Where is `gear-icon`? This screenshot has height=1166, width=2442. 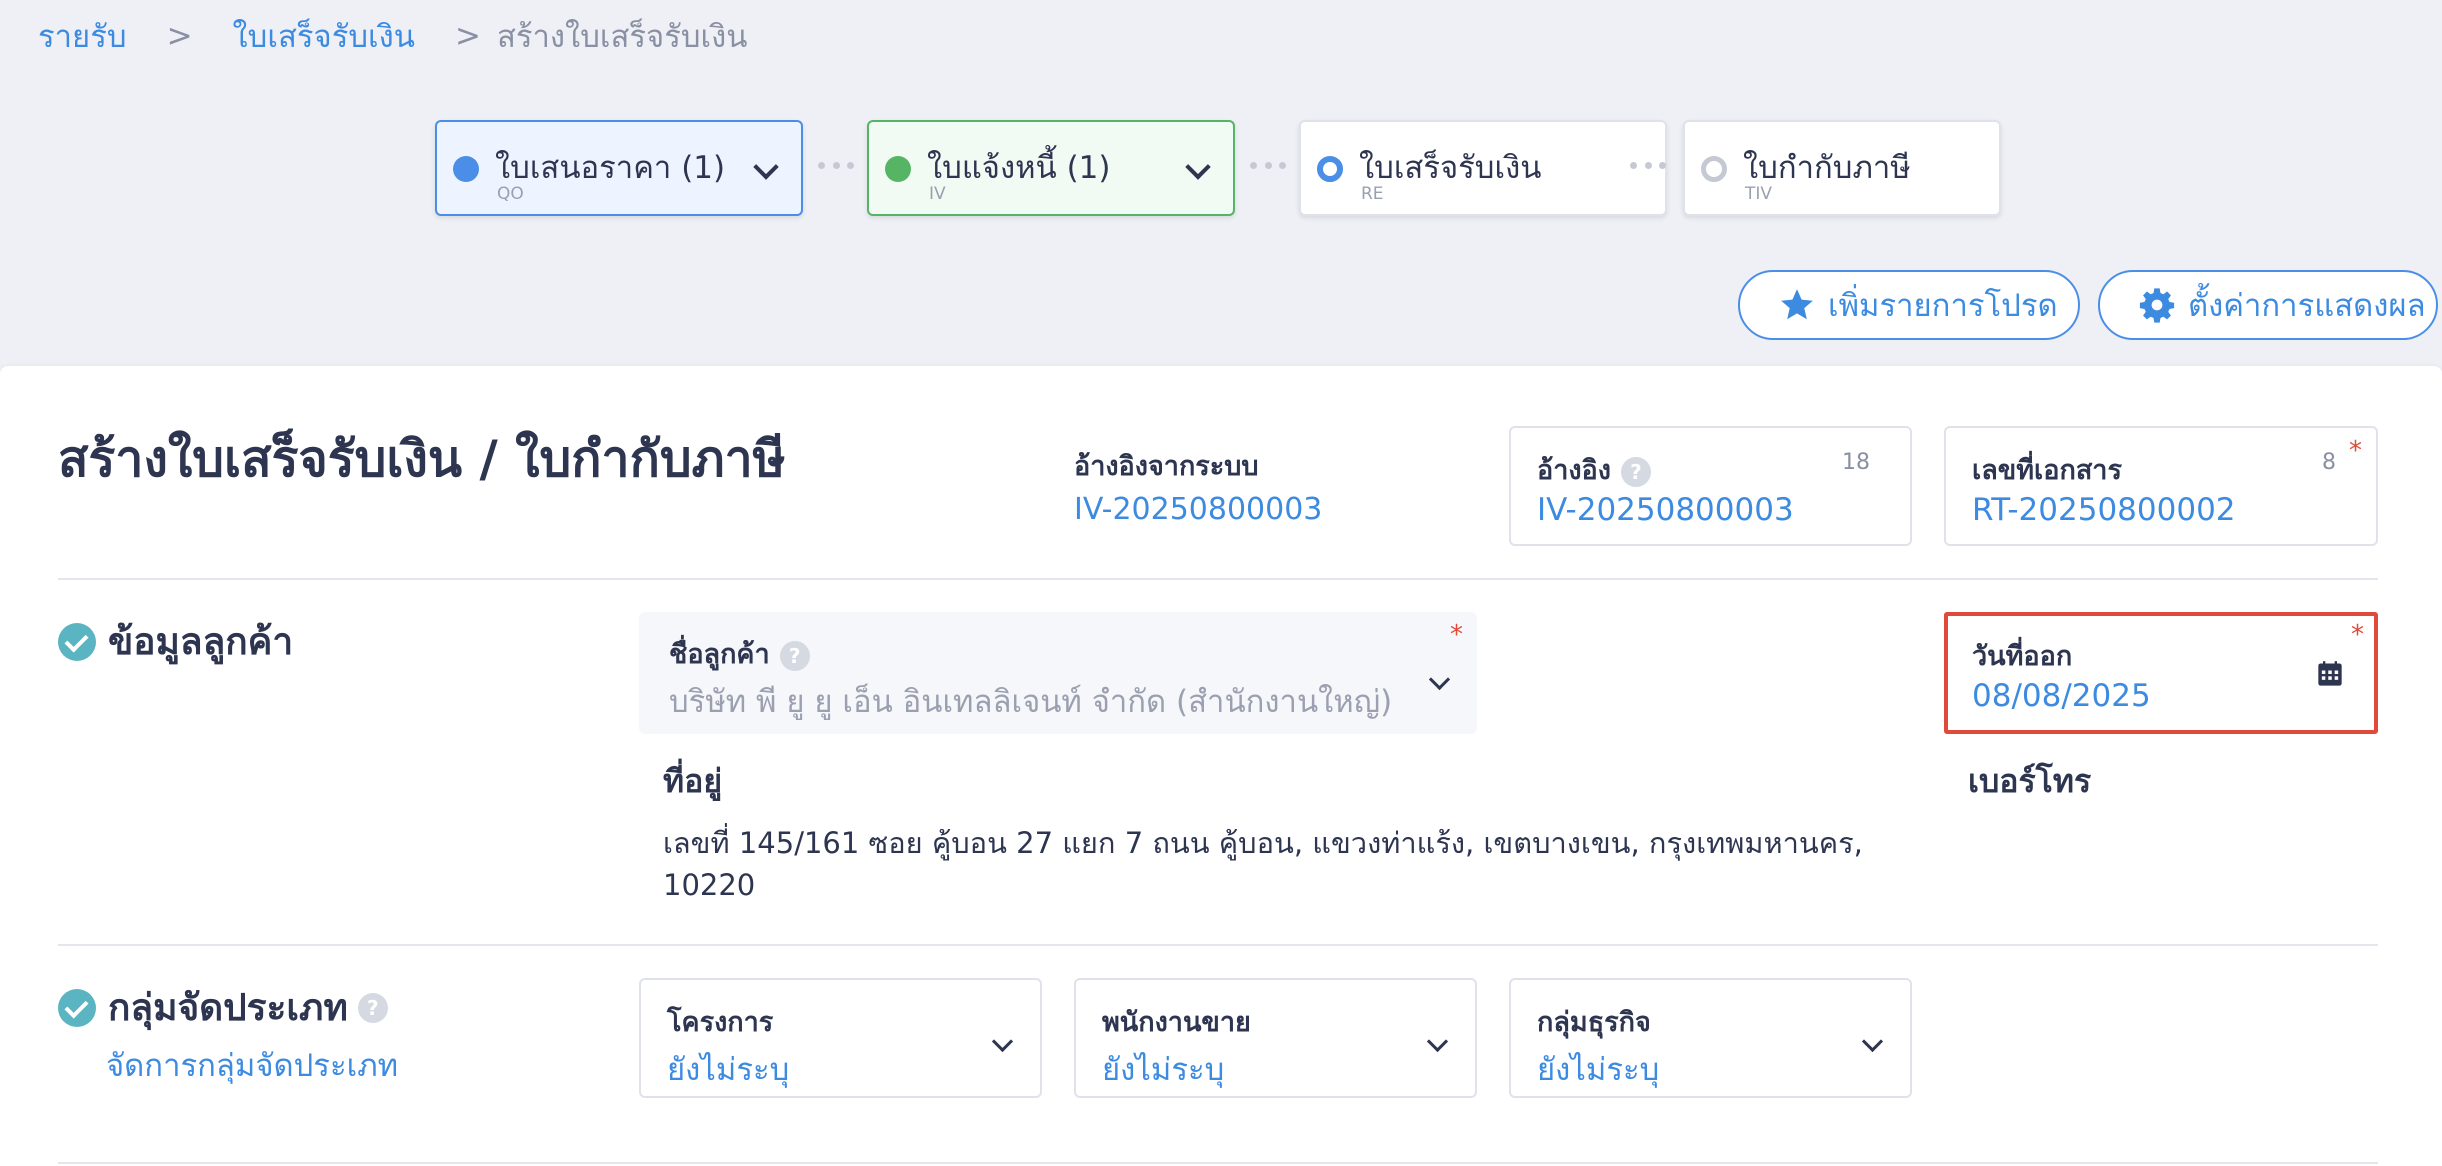 gear-icon is located at coordinates (2157, 305).